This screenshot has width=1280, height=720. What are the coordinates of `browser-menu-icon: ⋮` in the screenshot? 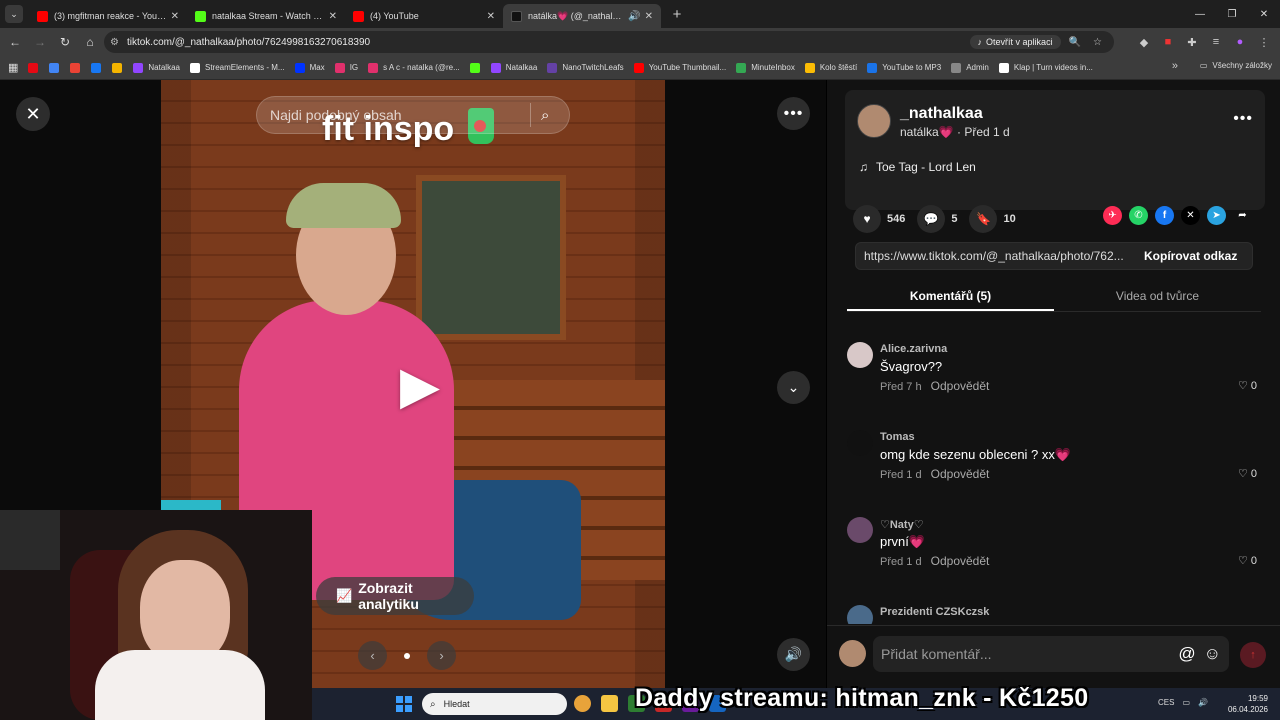 It's located at (1264, 42).